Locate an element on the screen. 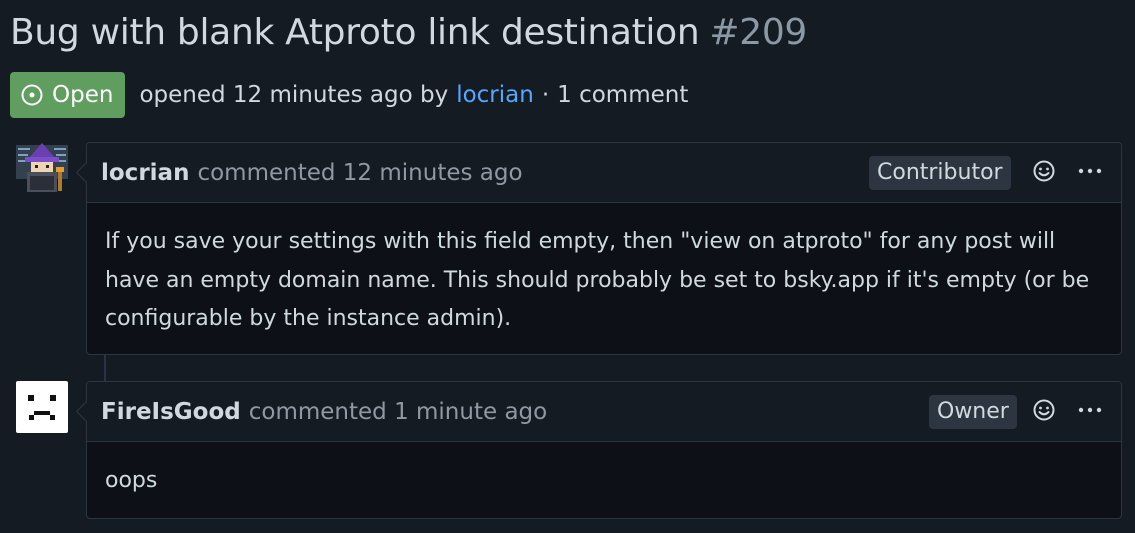 The image size is (1135, 533). issue-open-icon is located at coordinates (32, 95).